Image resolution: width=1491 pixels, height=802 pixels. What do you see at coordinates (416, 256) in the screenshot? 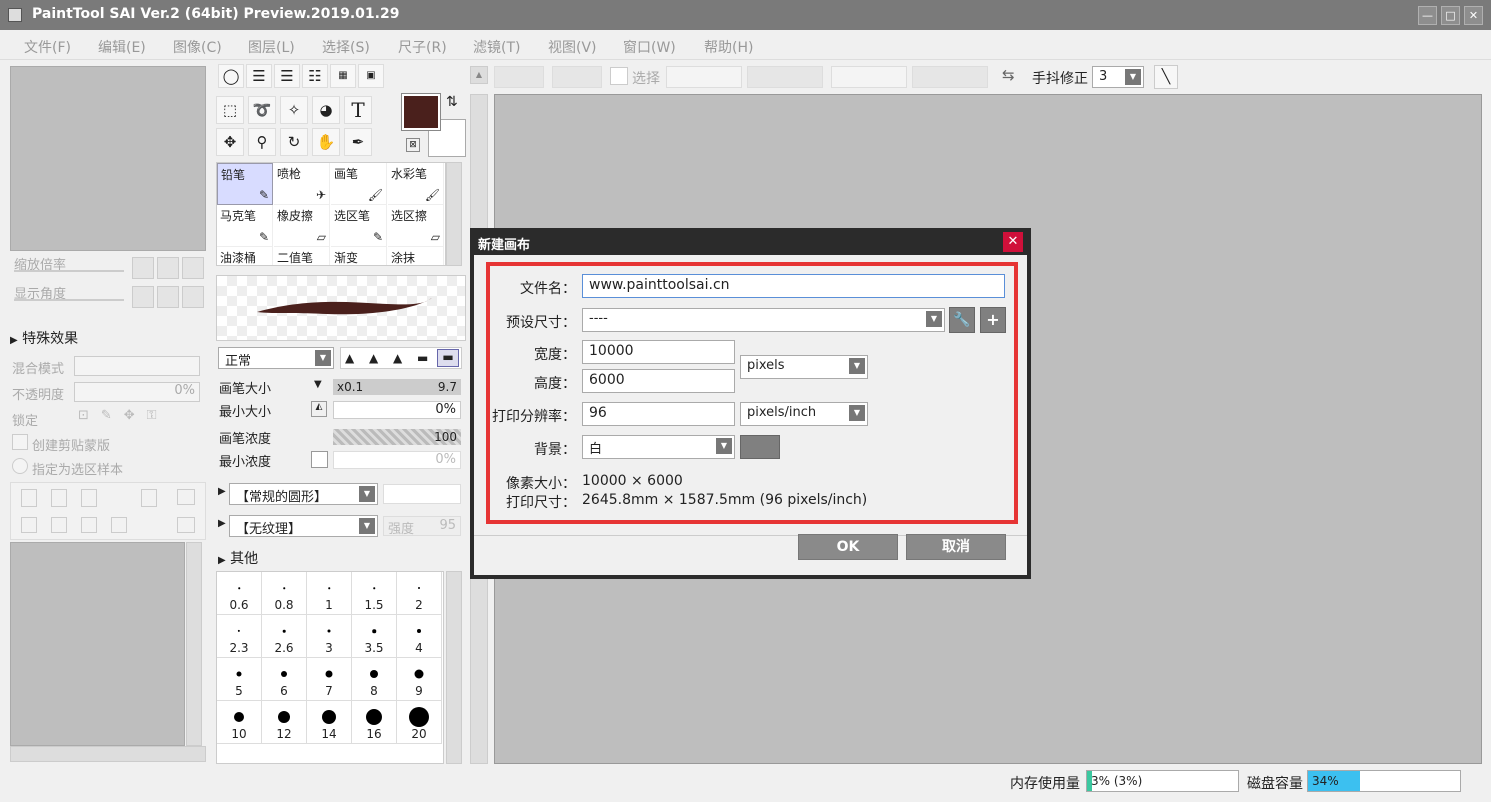
I see `brush-blur: 涂抹` at bounding box center [416, 256].